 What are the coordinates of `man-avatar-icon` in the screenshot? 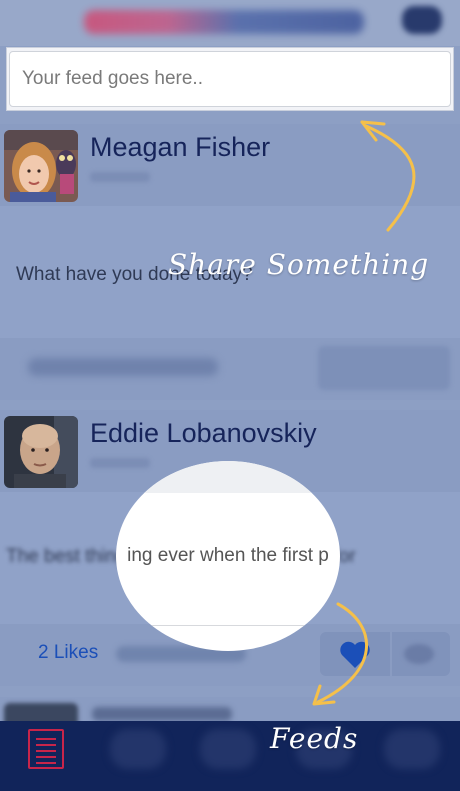 It's located at (41, 452).